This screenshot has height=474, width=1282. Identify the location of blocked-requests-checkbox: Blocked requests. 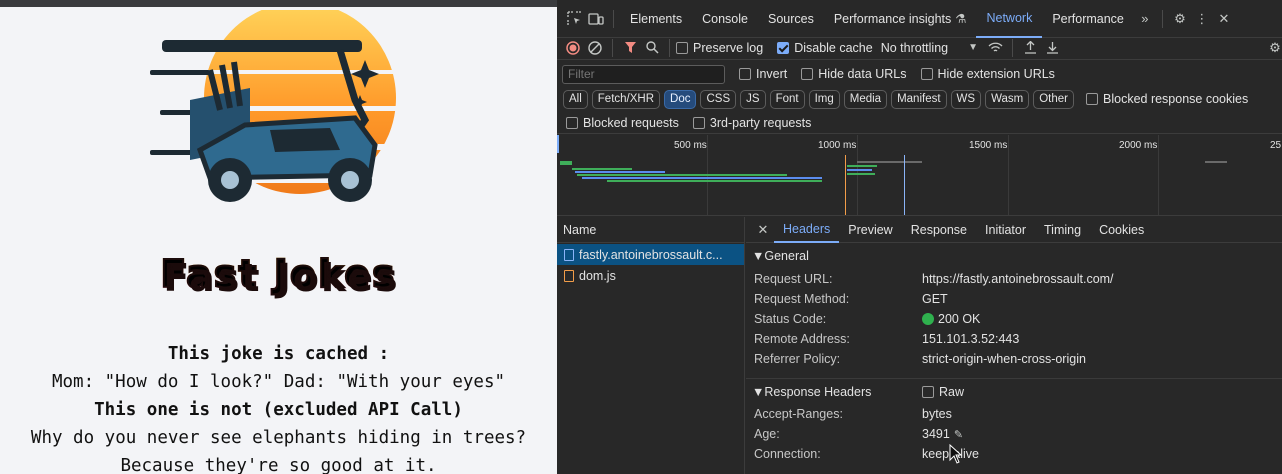
(622, 123).